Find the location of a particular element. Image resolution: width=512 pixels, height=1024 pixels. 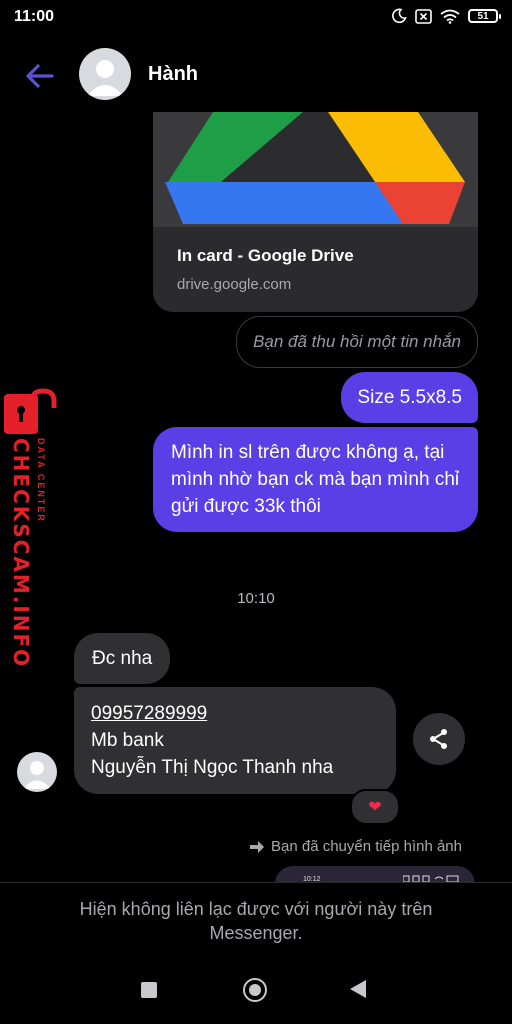

conversation-header: Hành is located at coordinates (256, 76).